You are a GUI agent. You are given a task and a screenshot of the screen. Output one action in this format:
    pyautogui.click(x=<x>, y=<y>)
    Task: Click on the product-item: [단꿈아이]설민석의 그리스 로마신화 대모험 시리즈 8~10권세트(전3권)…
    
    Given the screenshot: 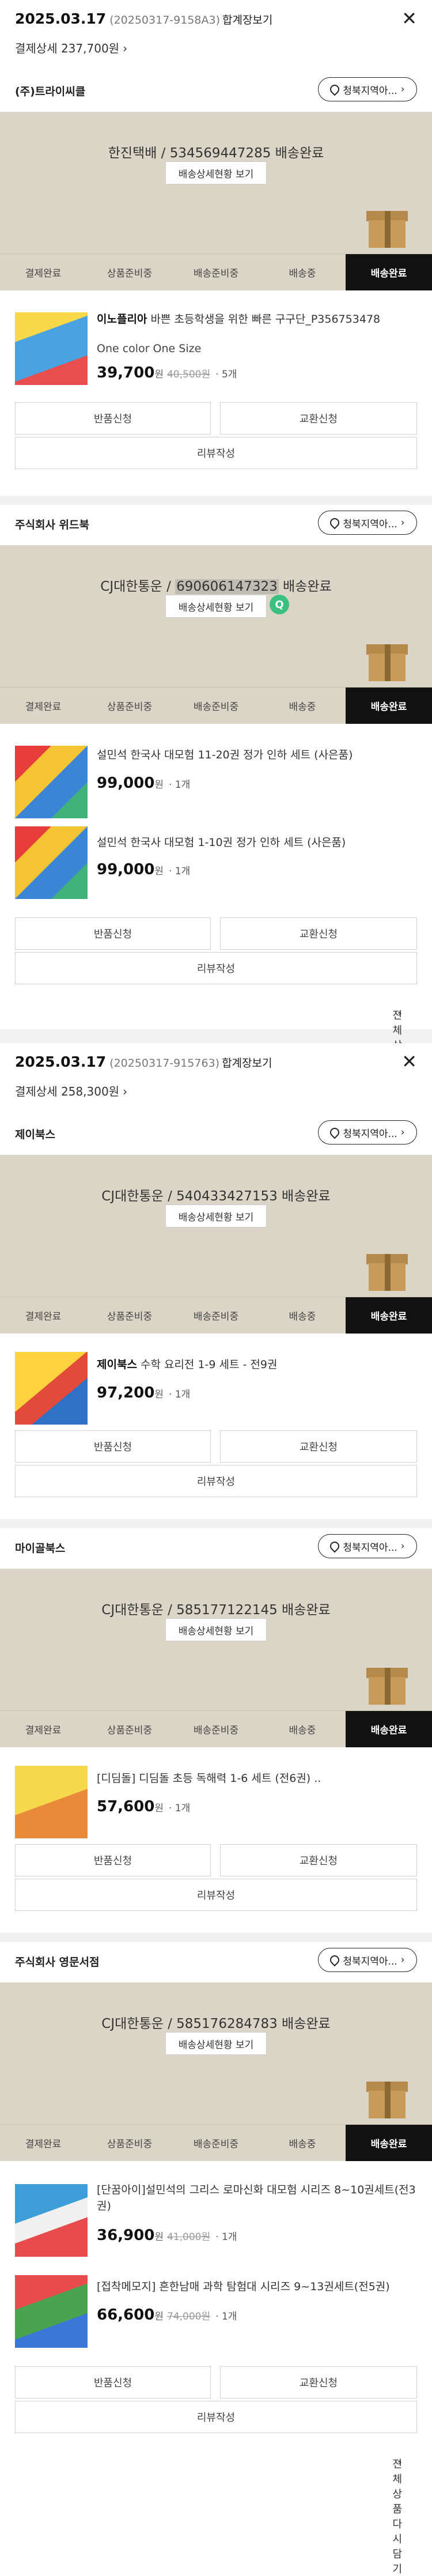 What is the action you would take?
    pyautogui.click(x=216, y=2215)
    